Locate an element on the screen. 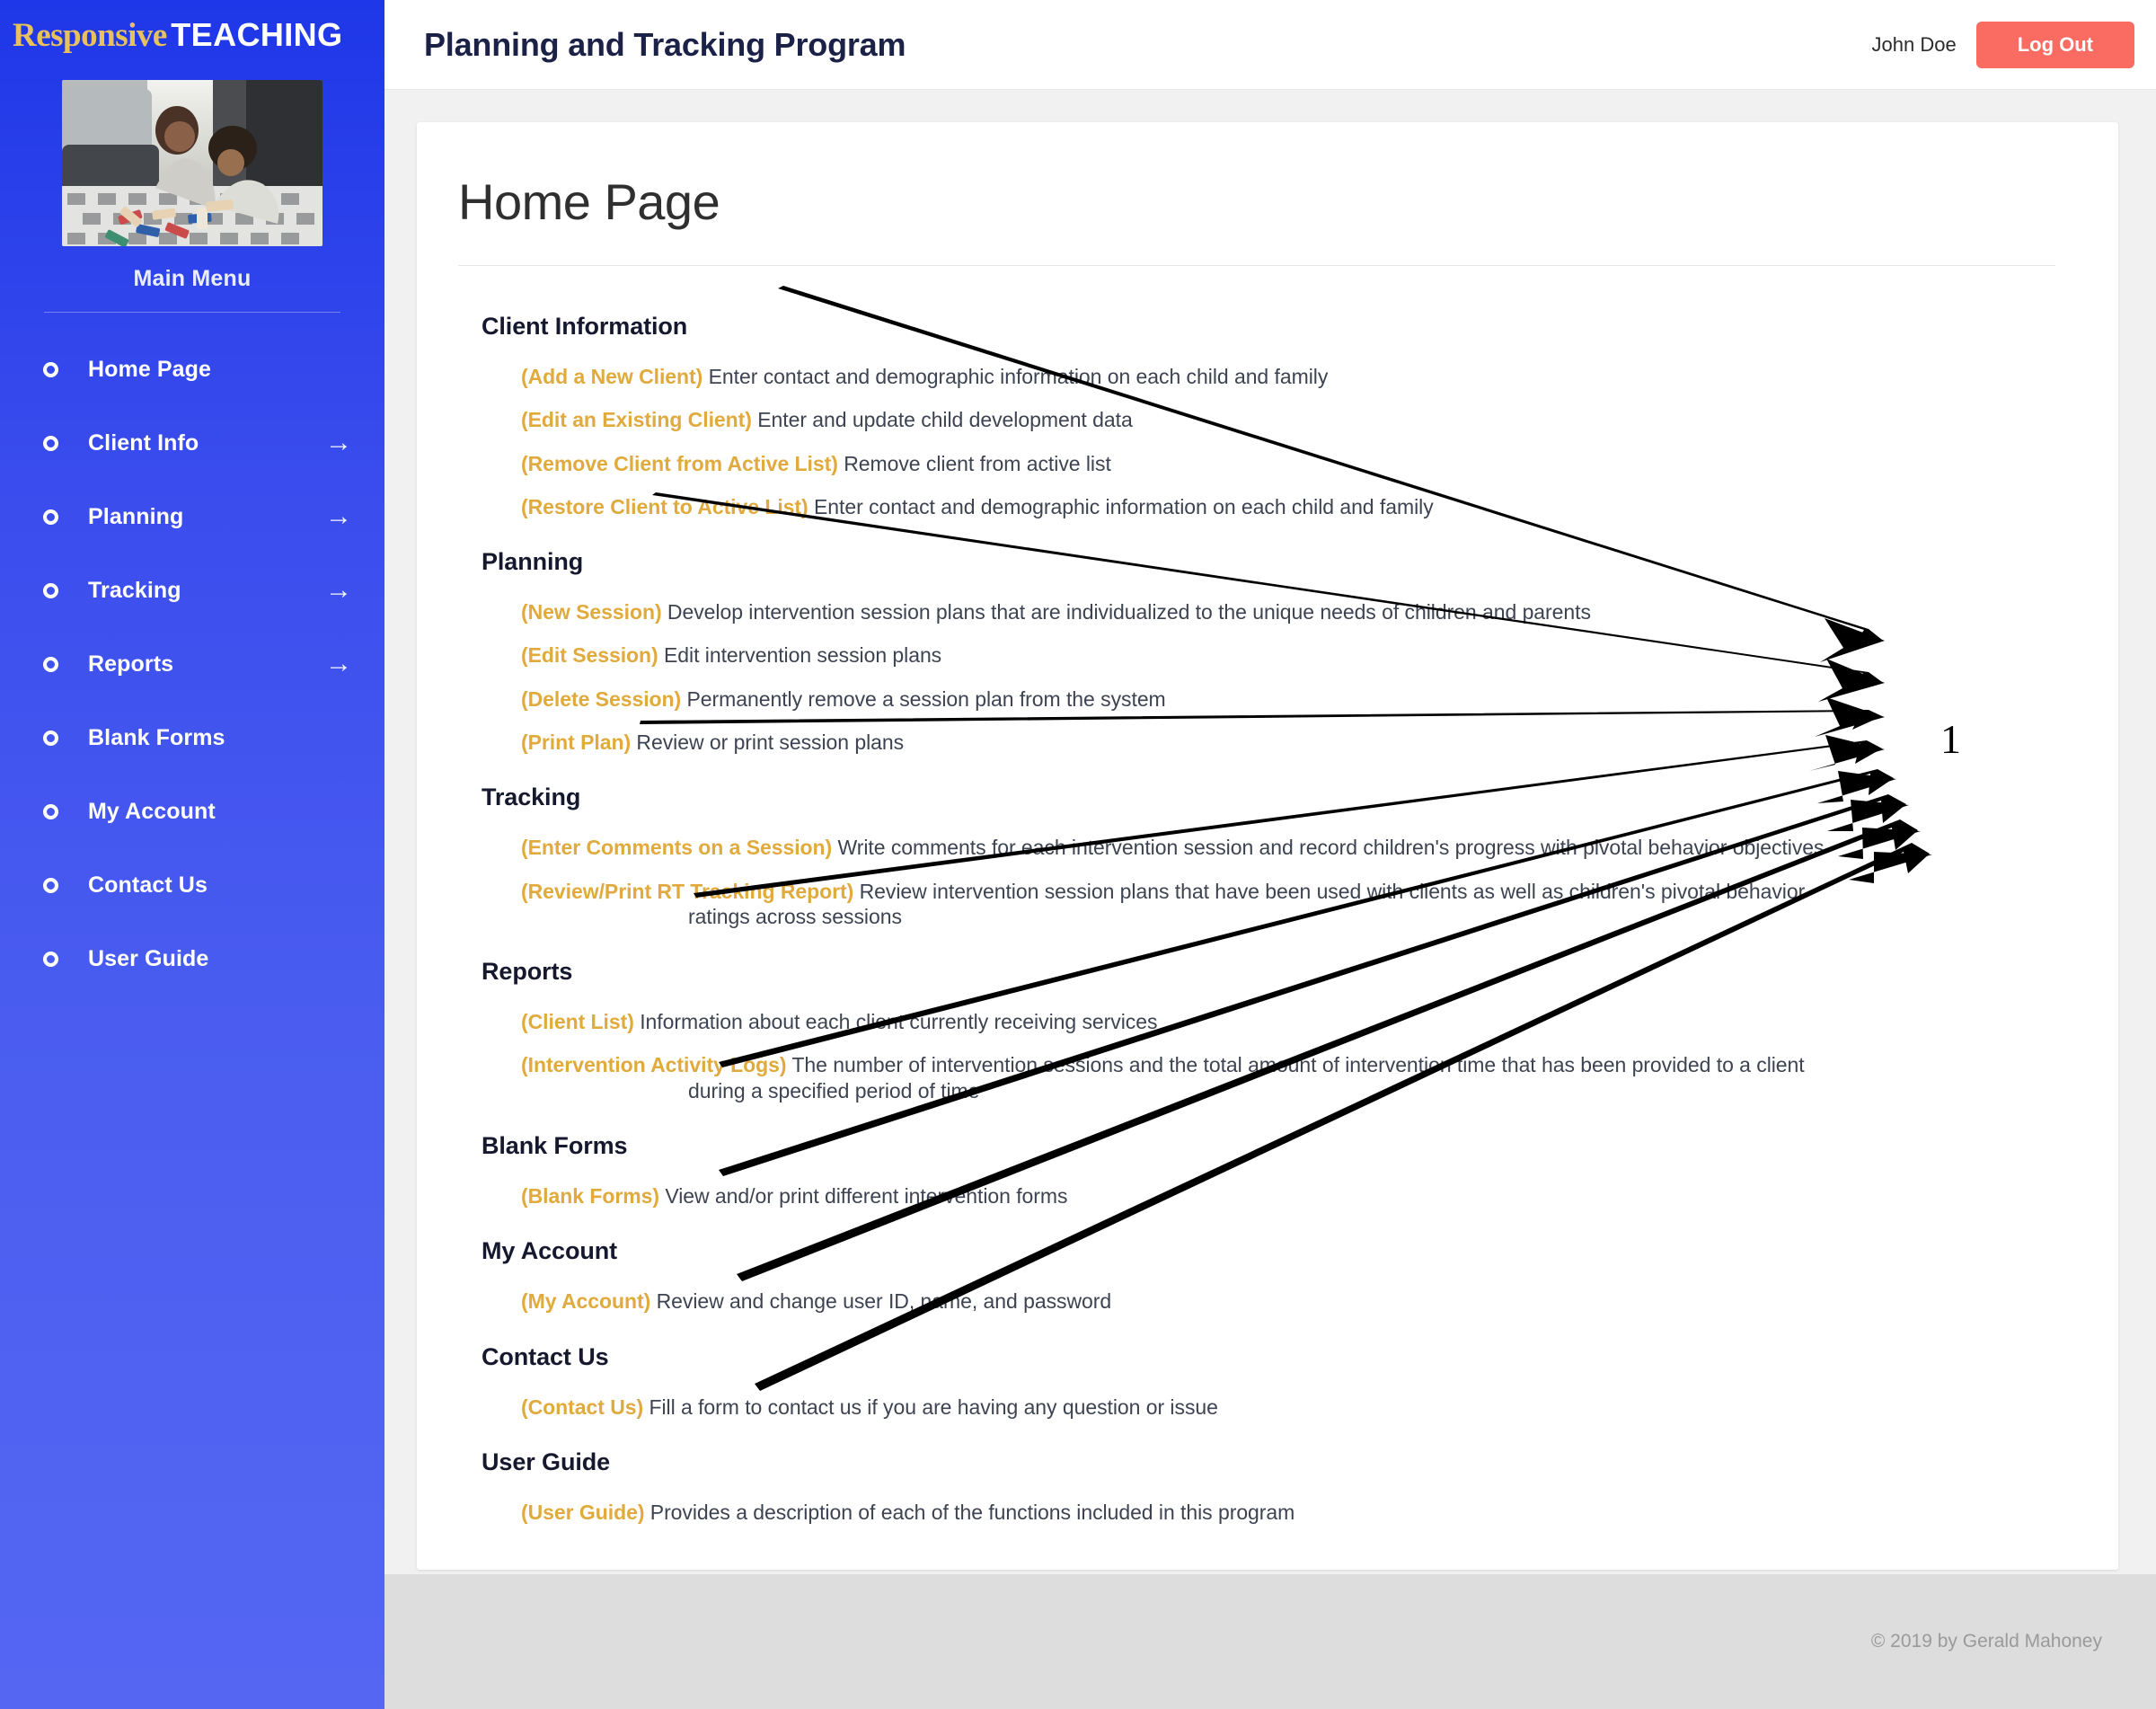 This screenshot has width=2156, height=1709. sidebar-item-my-account: My Account is located at coordinates (192, 811).